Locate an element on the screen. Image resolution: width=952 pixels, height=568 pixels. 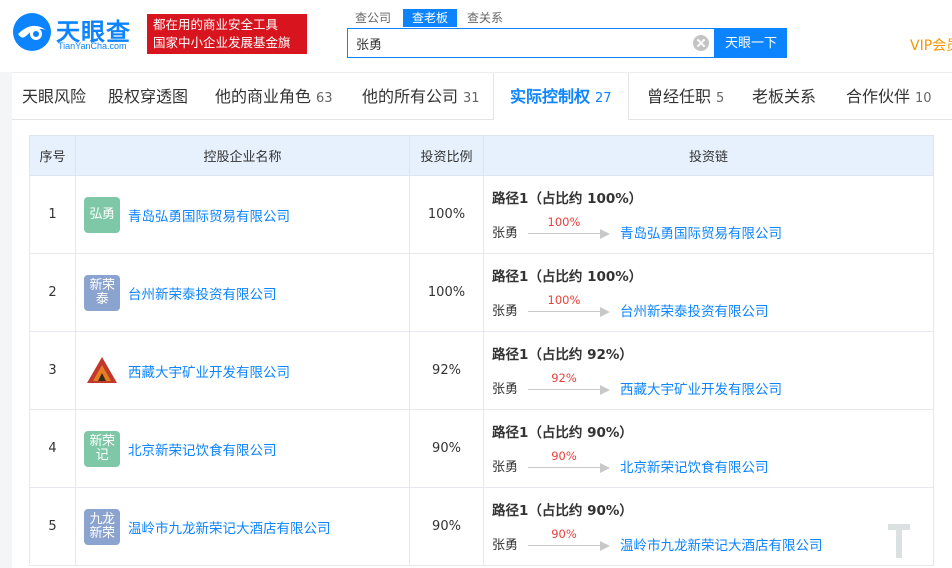
search-input is located at coordinates (518, 43).